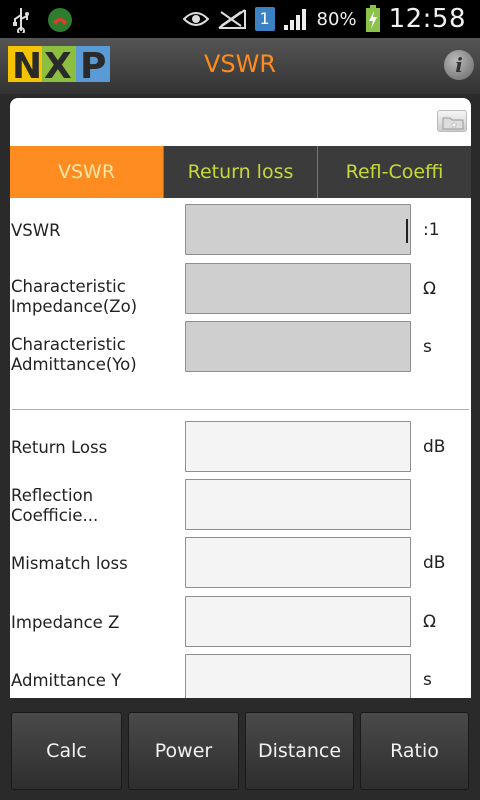 This screenshot has height=800, width=480. I want to click on impedance-zo-input, so click(298, 288).